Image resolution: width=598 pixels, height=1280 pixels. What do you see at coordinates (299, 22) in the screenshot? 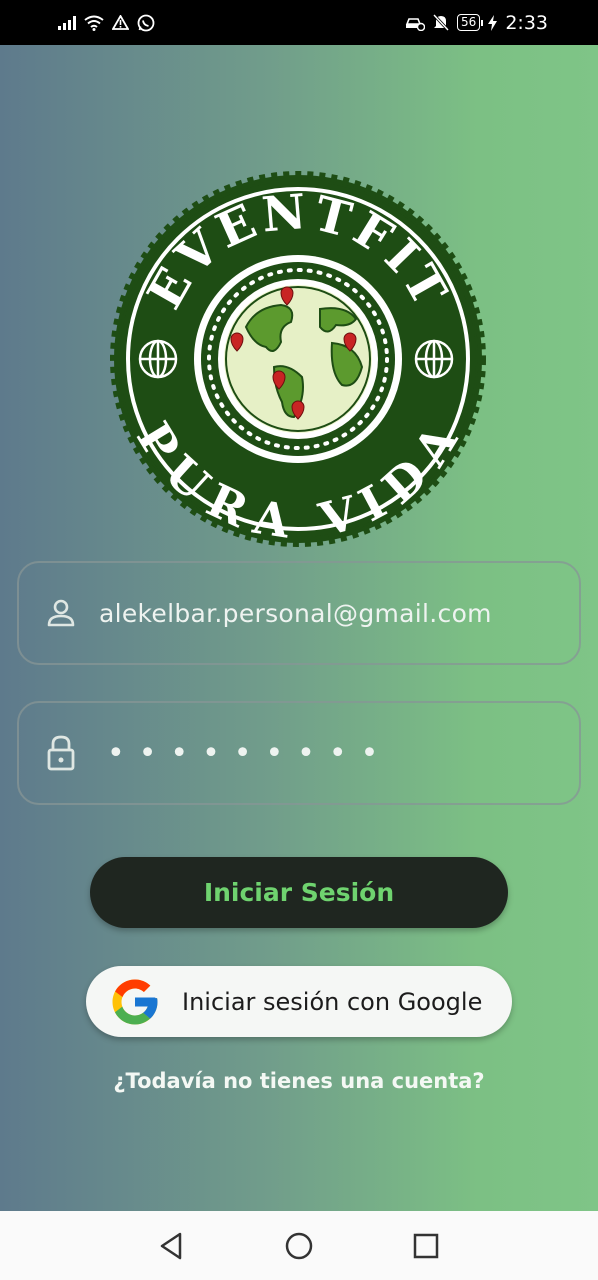
I see `status-bar: 56 2:33` at bounding box center [299, 22].